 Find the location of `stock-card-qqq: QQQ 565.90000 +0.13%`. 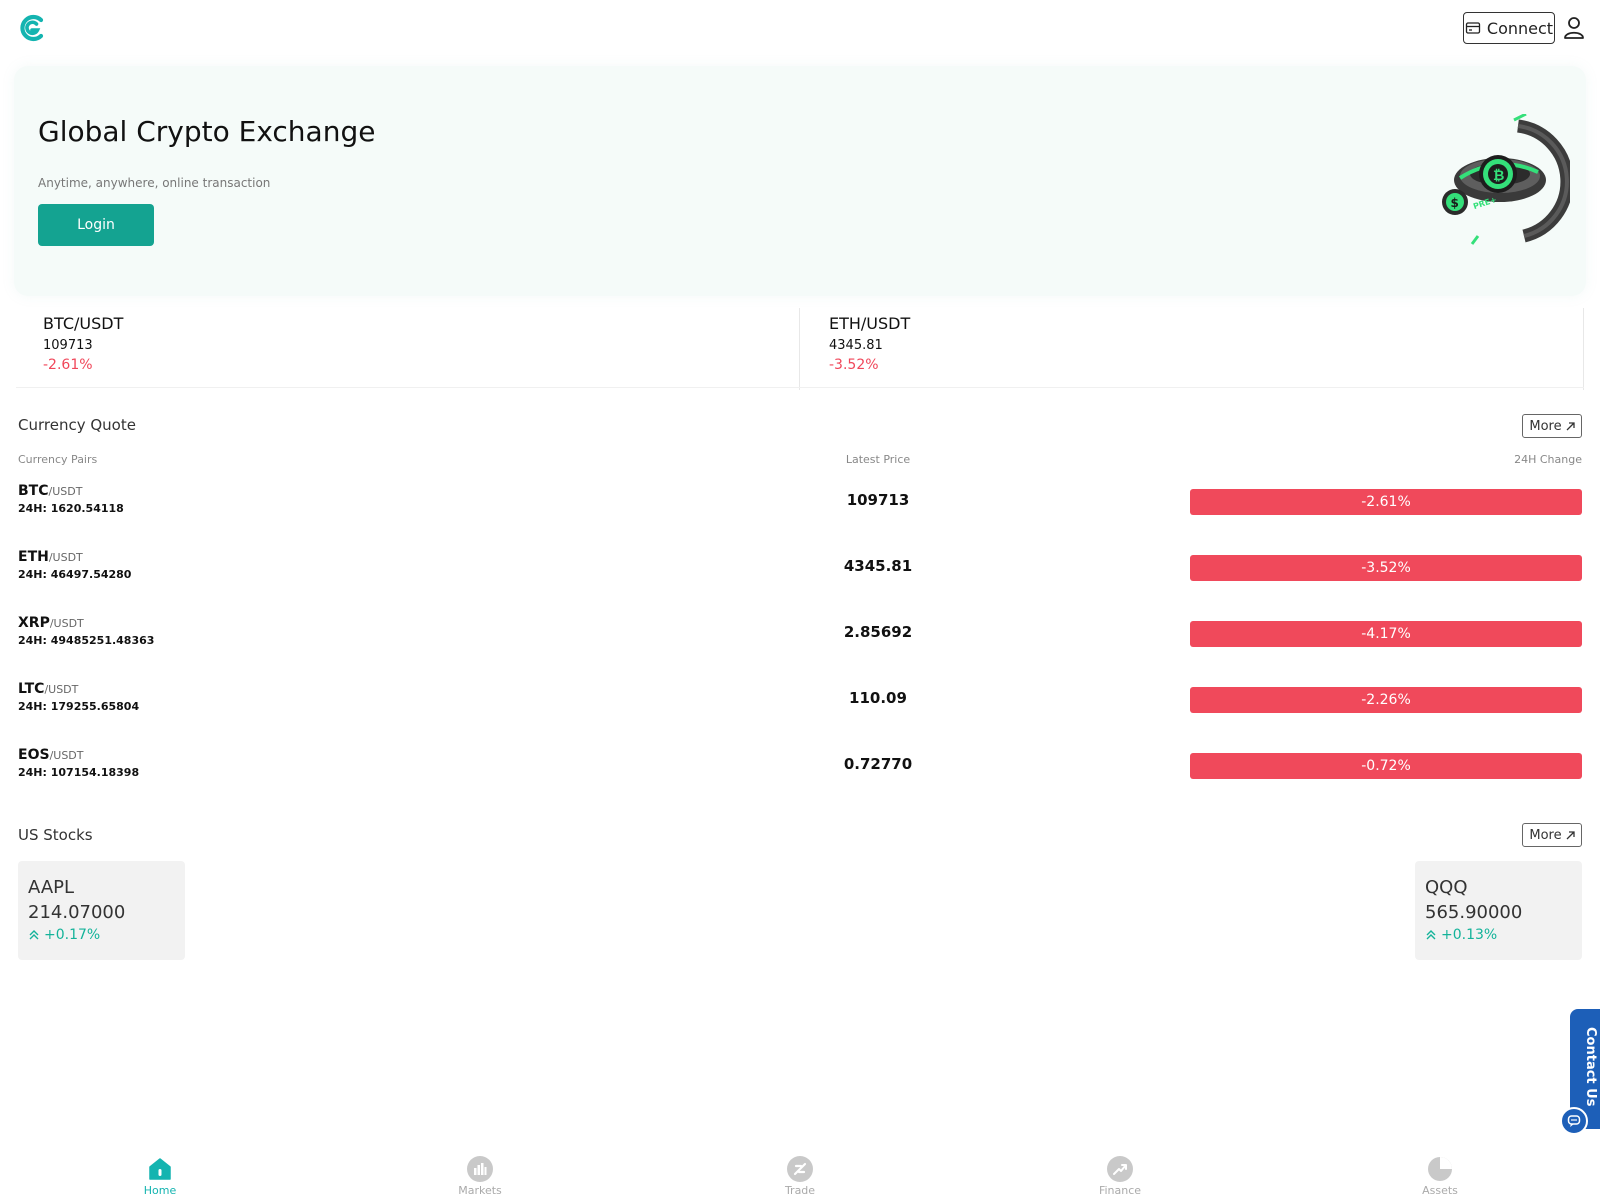

stock-card-qqq: QQQ 565.90000 +0.13% is located at coordinates (1498, 910).